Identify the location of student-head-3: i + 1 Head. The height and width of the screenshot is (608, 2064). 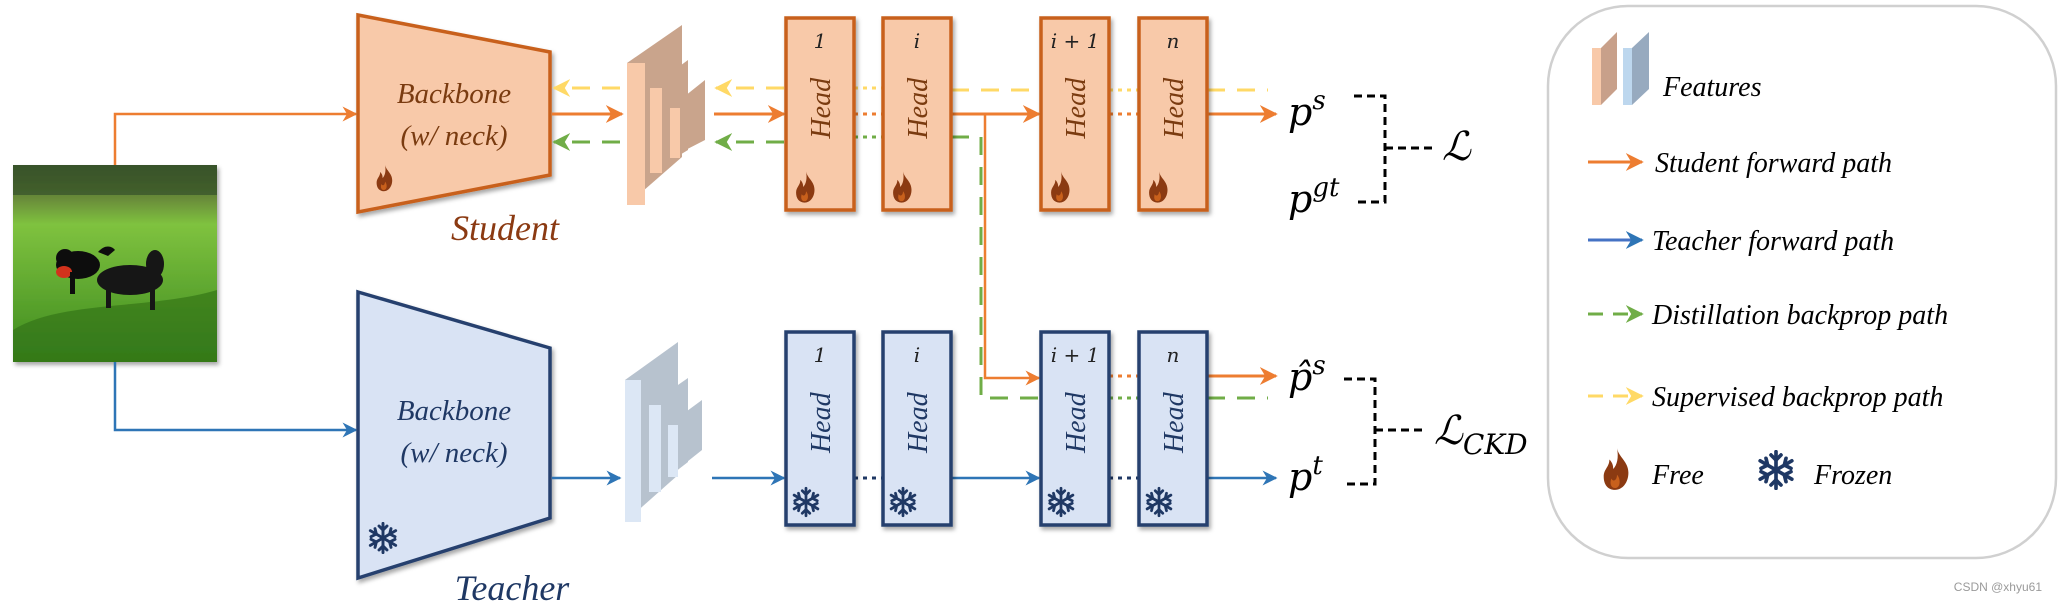
(1075, 114).